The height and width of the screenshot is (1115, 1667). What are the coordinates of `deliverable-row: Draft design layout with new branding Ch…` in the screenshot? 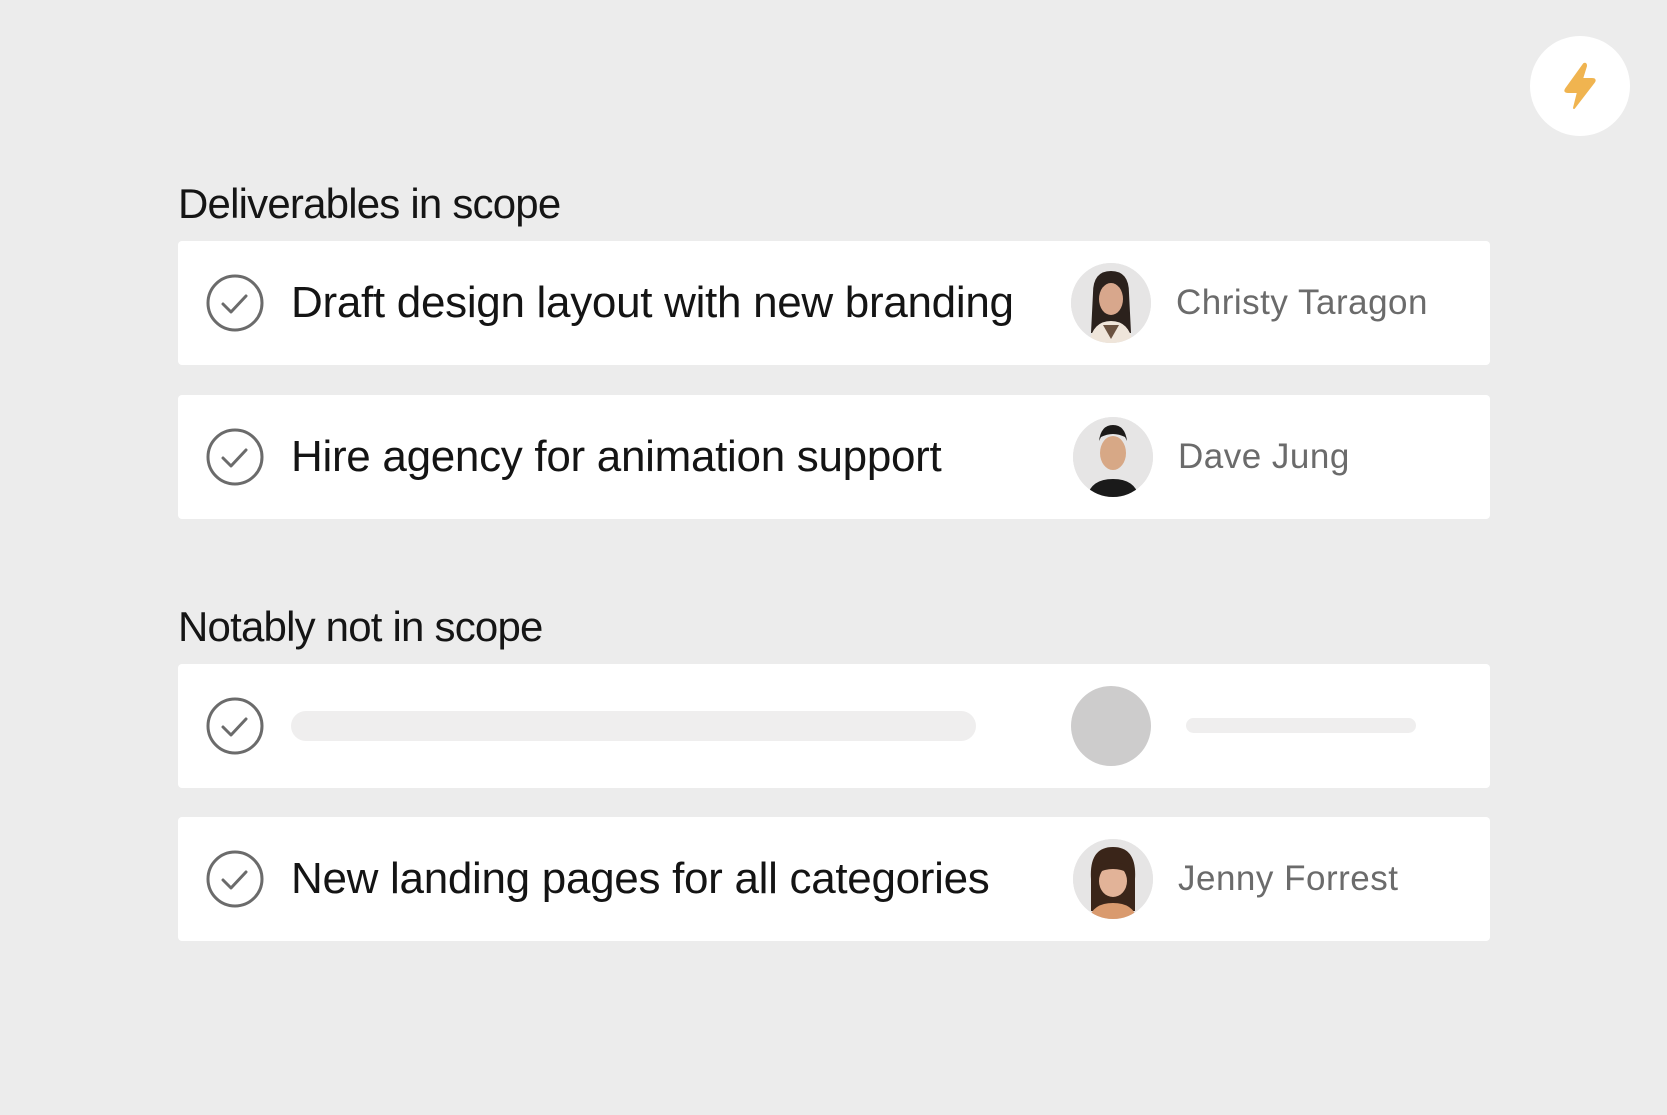 It's located at (834, 303).